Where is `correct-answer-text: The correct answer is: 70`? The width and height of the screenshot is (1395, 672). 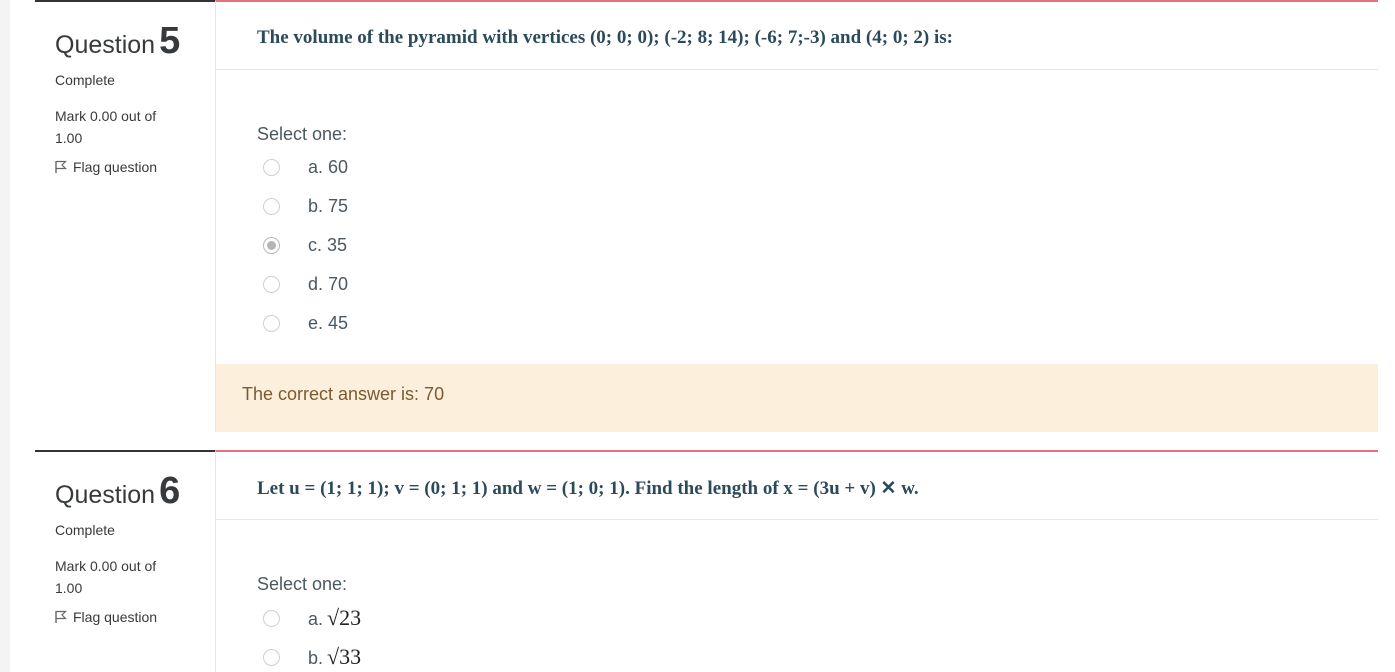 correct-answer-text: The correct answer is: 70 is located at coordinates (343, 394).